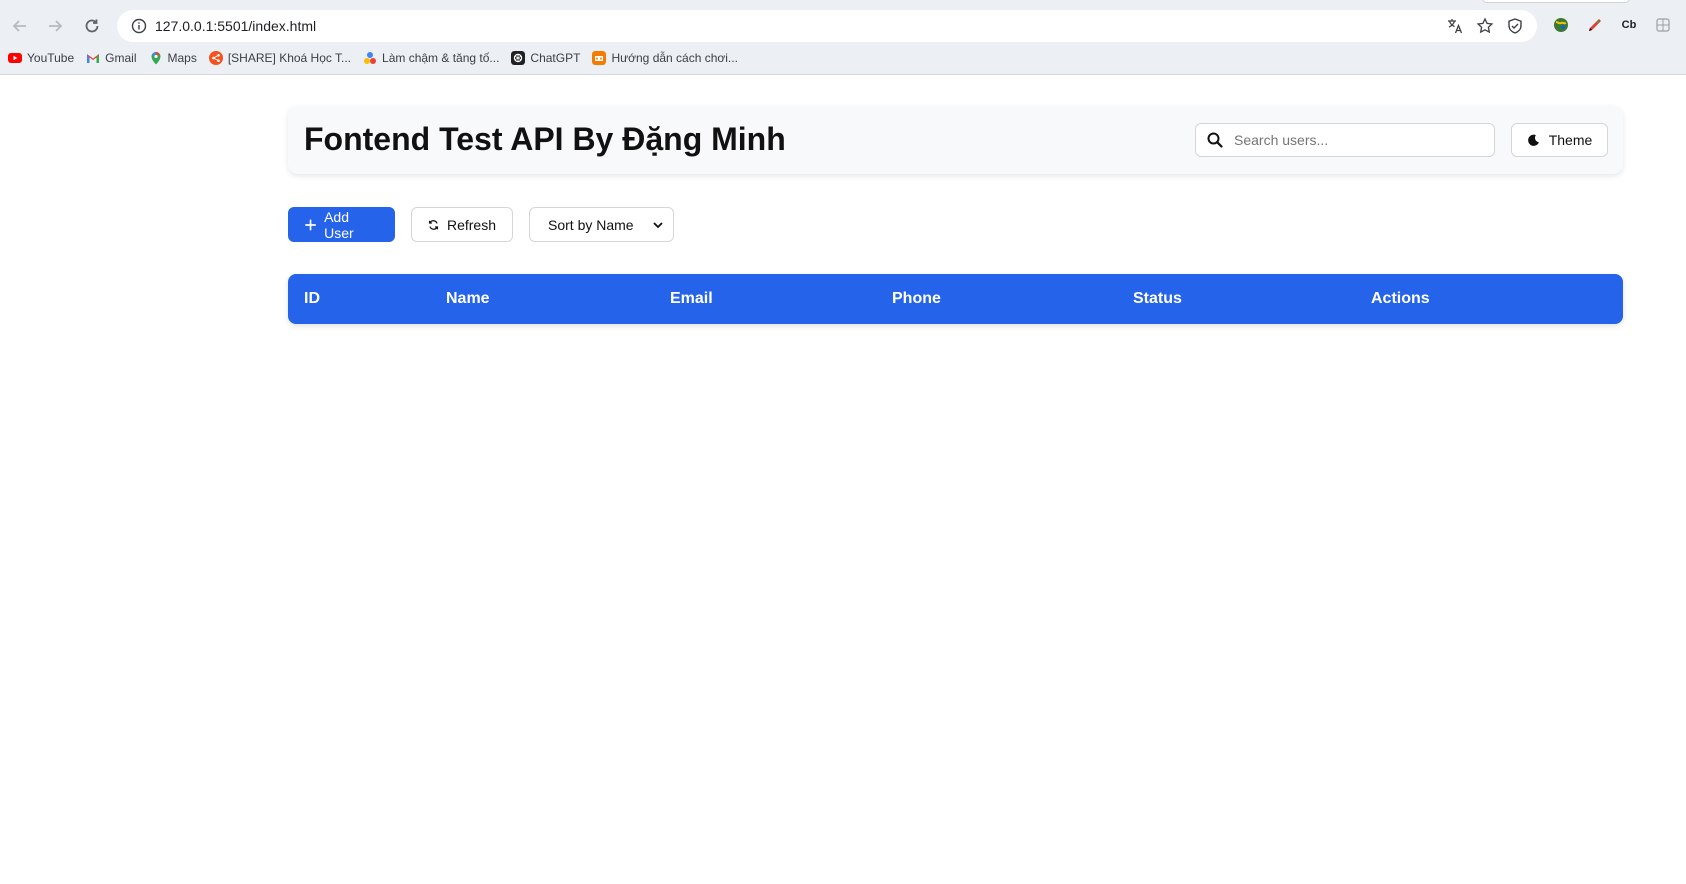 Image resolution: width=1686 pixels, height=884 pixels. What do you see at coordinates (591, 224) in the screenshot?
I see `sort-selected-value: Sort by Name` at bounding box center [591, 224].